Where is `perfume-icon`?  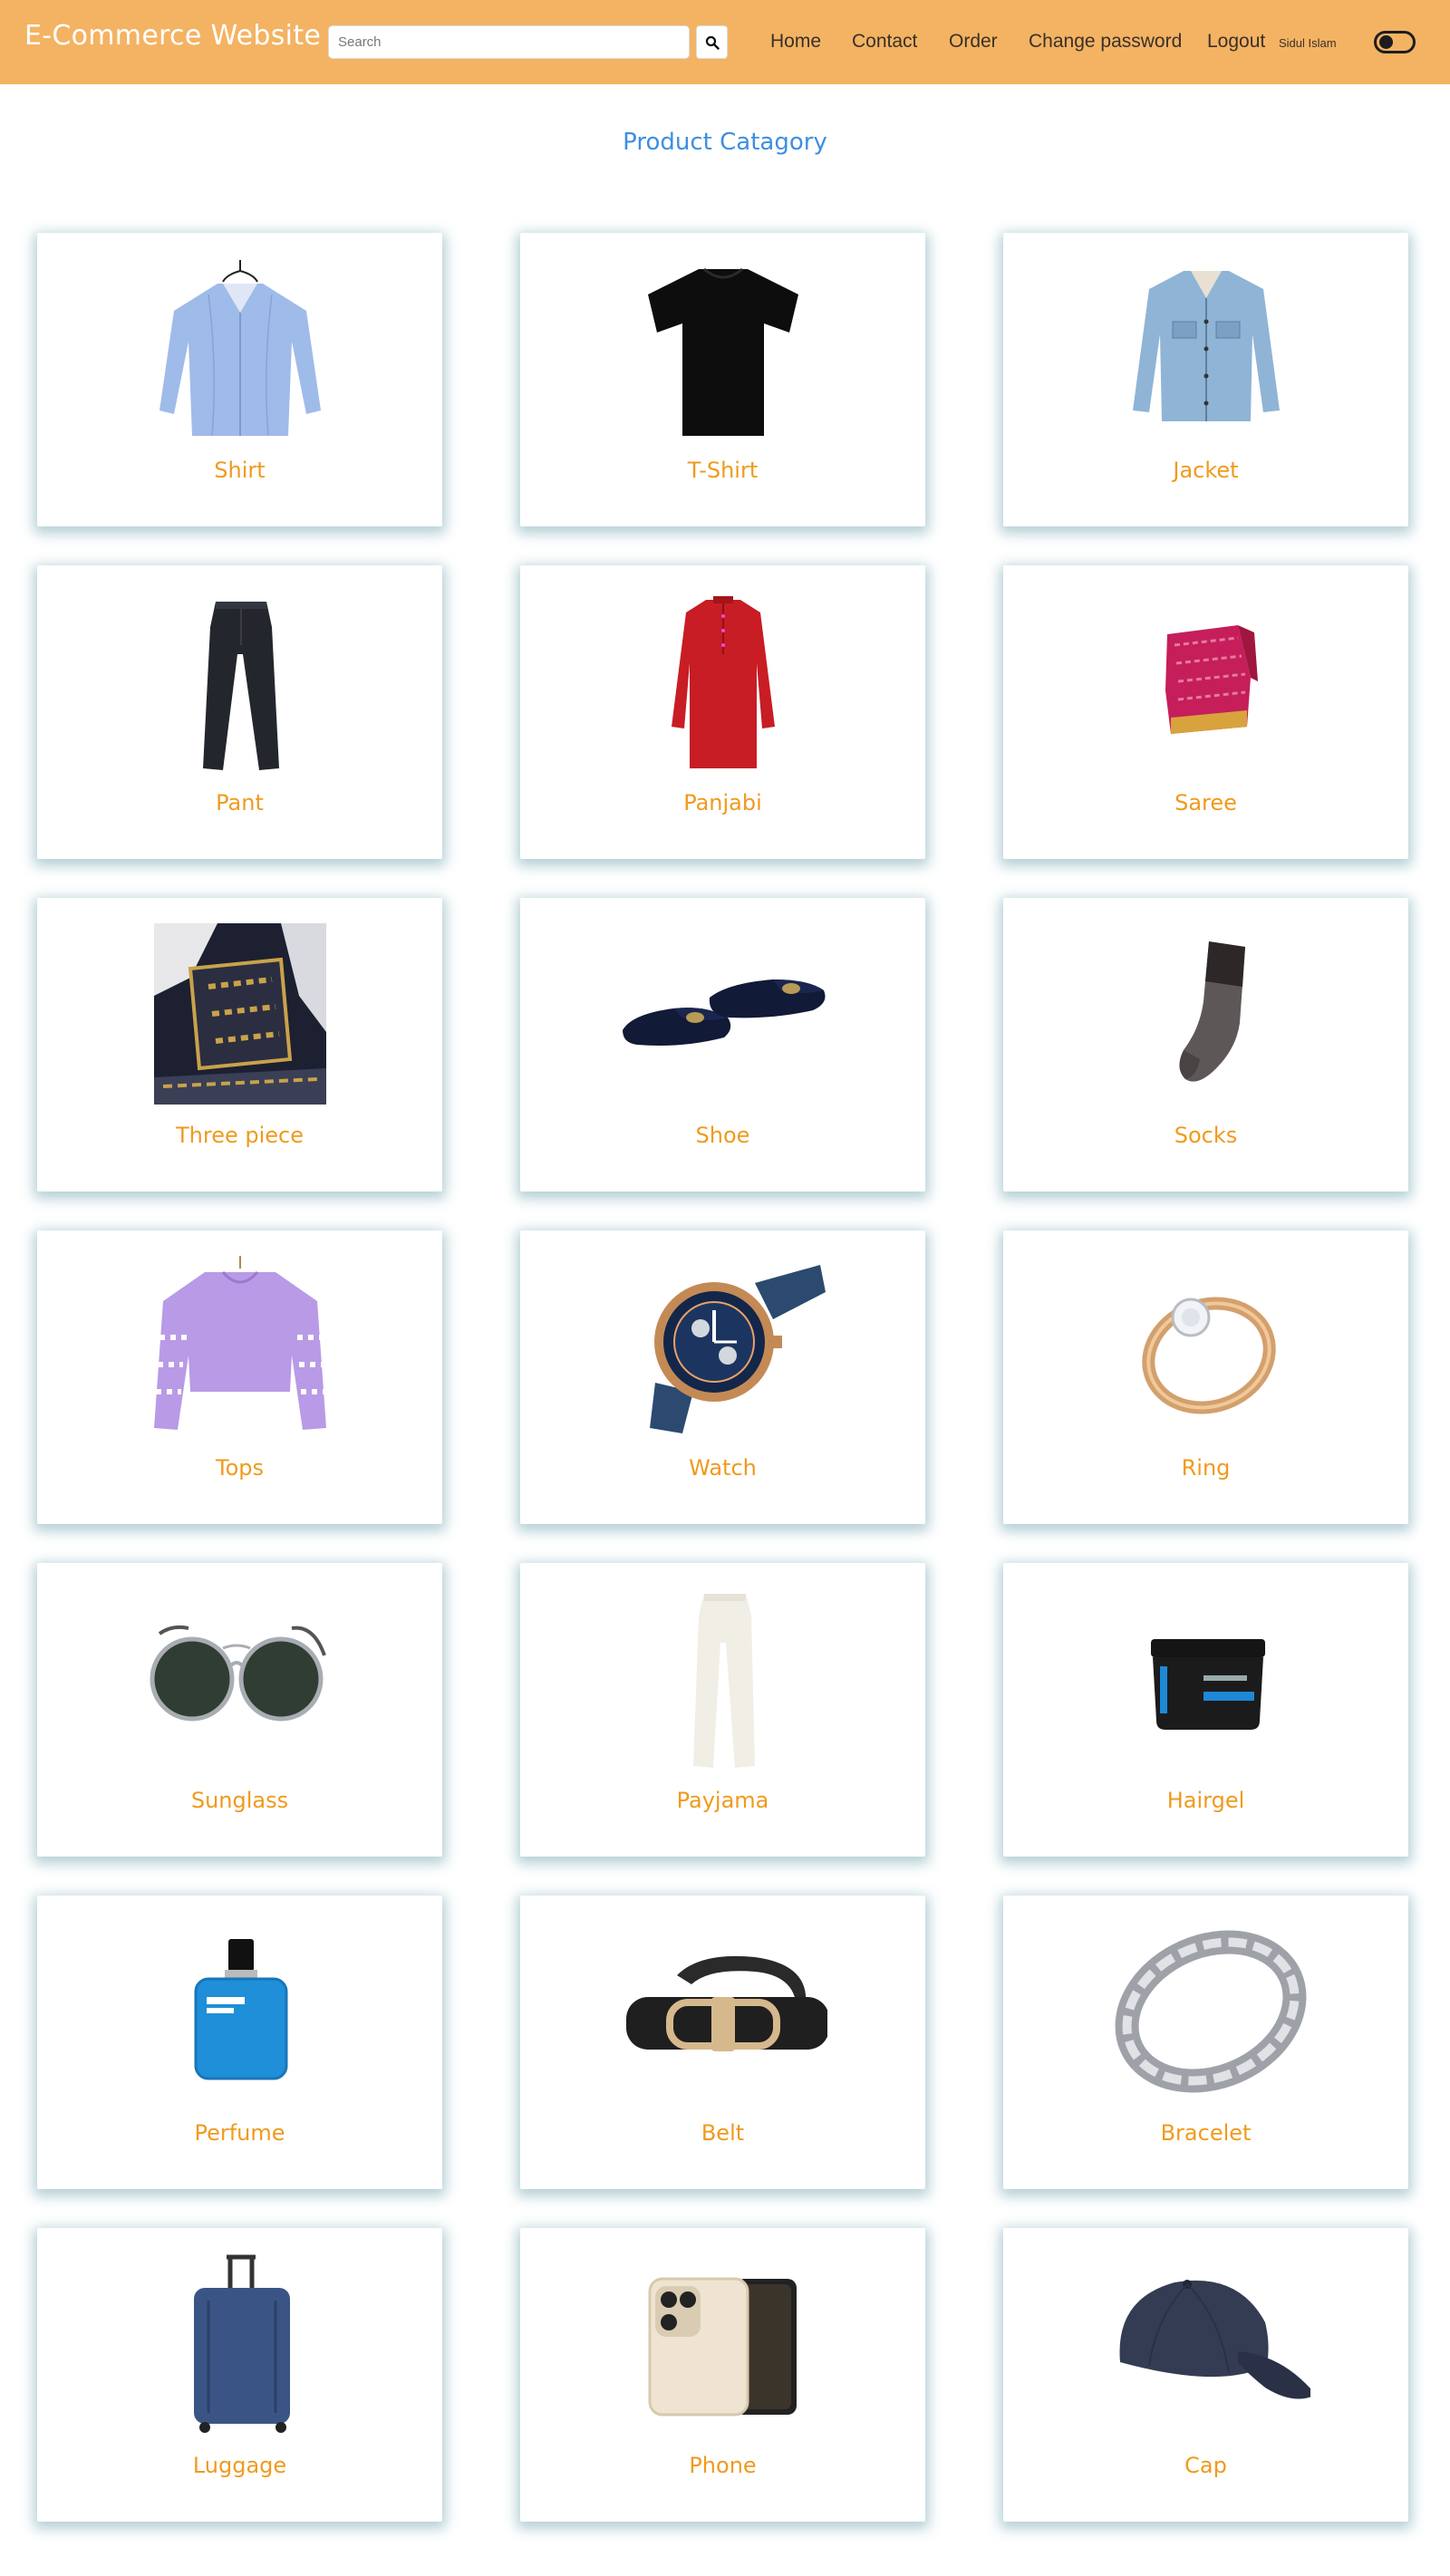
perfume-icon is located at coordinates (240, 2009).